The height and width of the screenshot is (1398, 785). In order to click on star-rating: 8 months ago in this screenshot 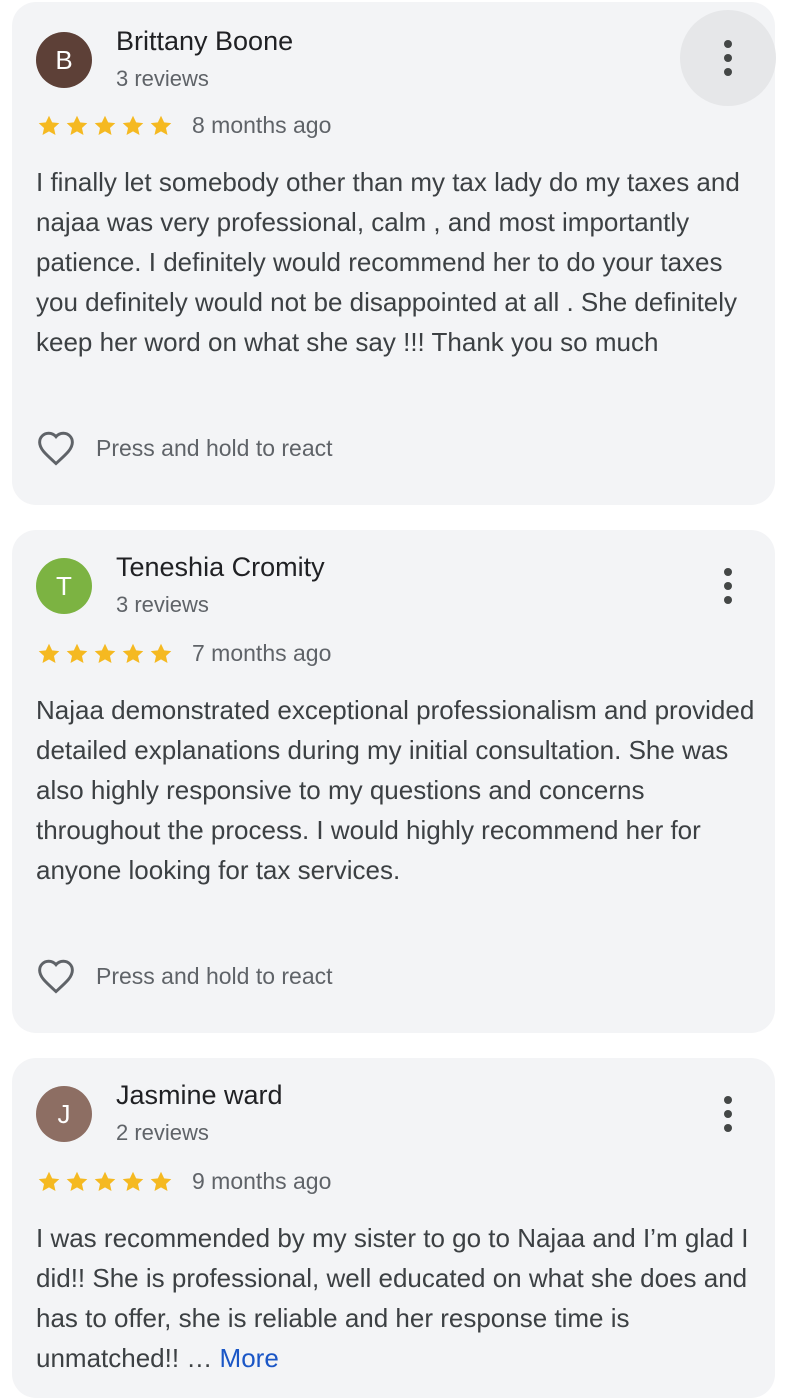, I will do `click(183, 125)`.